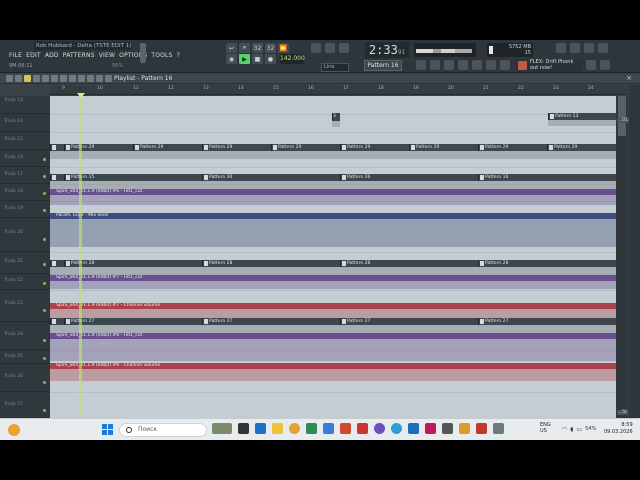  I want to click on widget-app-icon, so click(222, 428).